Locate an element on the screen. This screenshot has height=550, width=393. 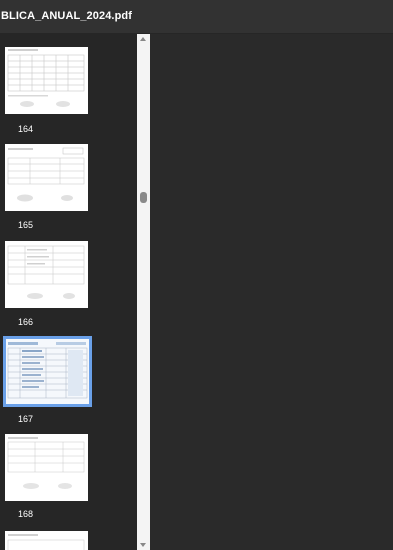
scroll-down-arrow-icon is located at coordinates (143, 545).